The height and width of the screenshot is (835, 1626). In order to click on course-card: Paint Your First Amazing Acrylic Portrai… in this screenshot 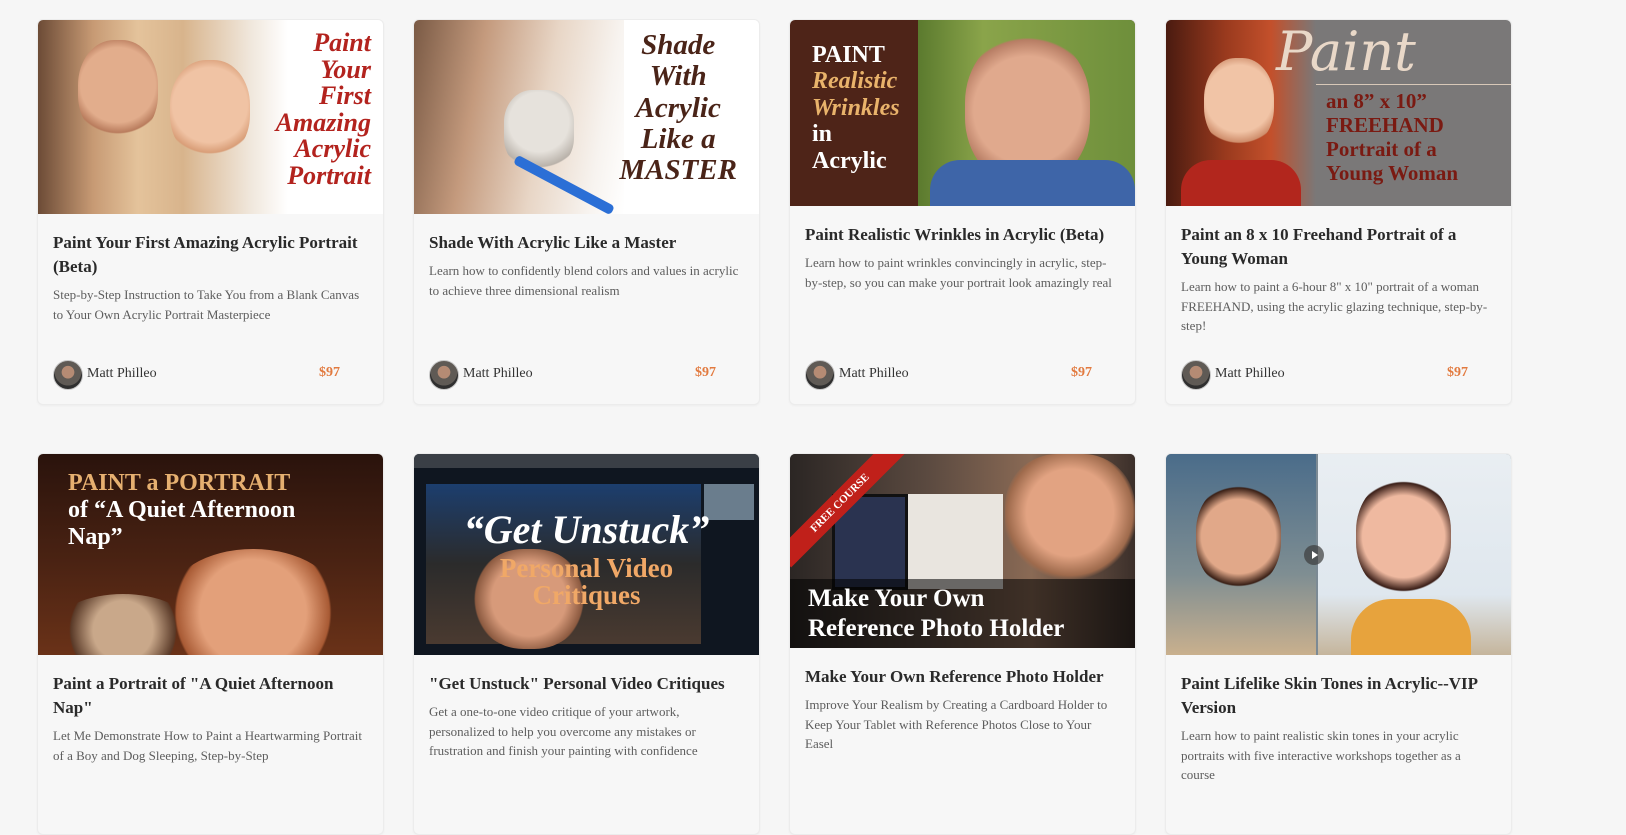, I will do `click(210, 212)`.